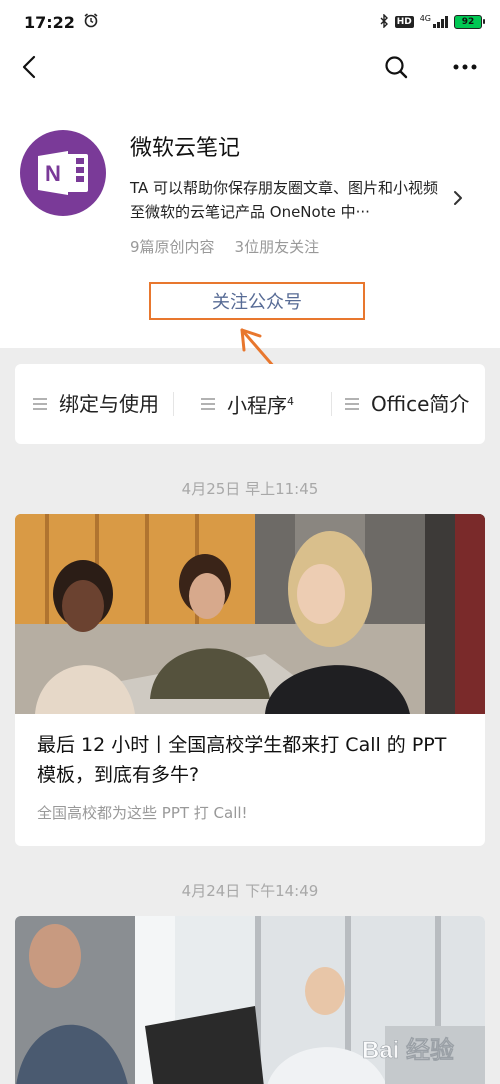 The image size is (500, 1084). I want to click on menu-label: Office简介, so click(420, 404).